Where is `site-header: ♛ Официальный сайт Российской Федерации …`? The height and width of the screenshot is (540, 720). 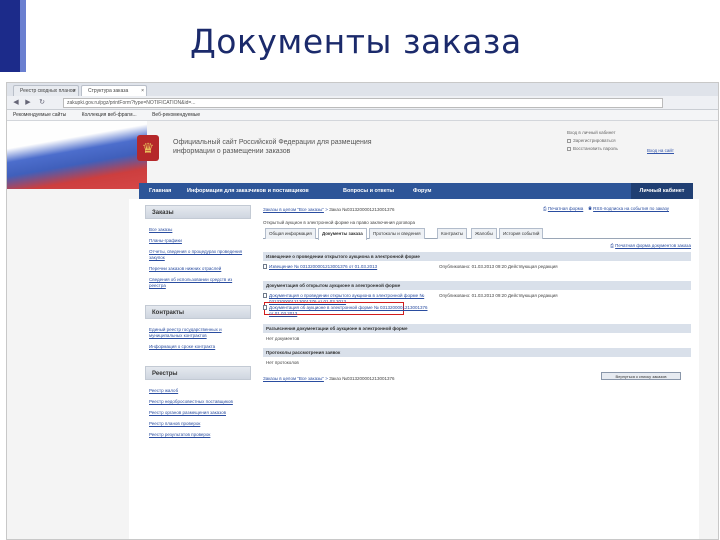
site-header: ♛ Официальный сайт Российской Федерации … is located at coordinates (362, 152).